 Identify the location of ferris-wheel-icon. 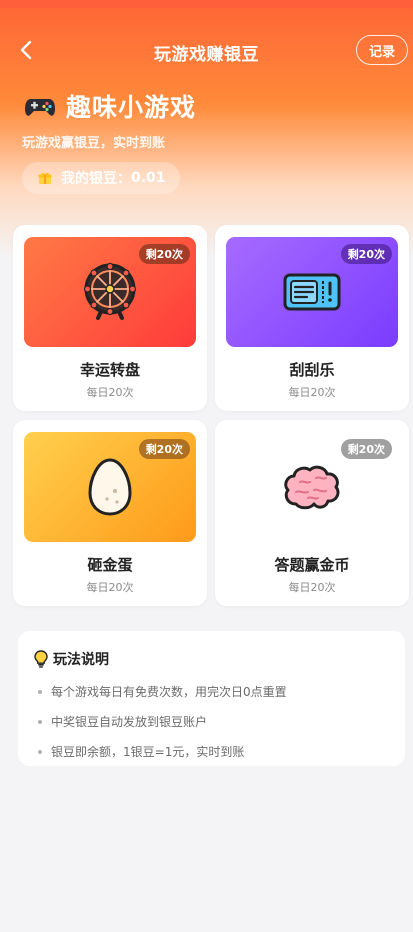
(110, 291).